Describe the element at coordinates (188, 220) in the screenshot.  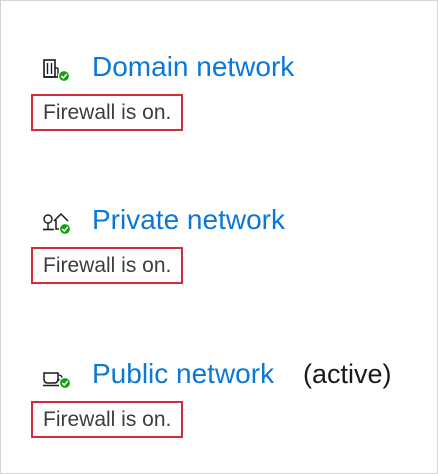
I see `private-network-link: Private network` at that location.